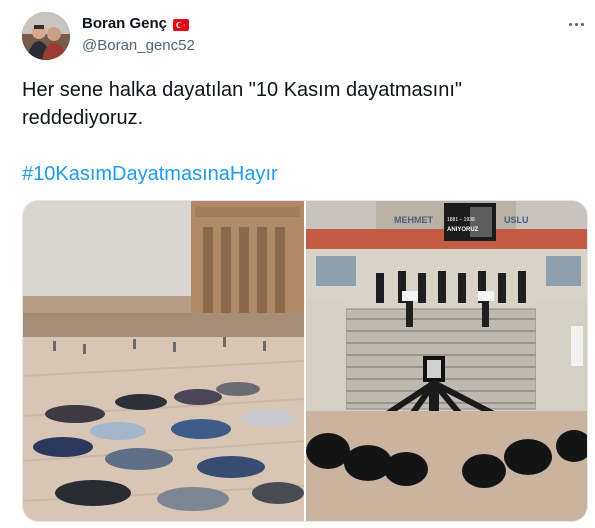  What do you see at coordinates (150, 174) in the screenshot?
I see `hashtag-link: #10KasımDayatmasınaHayır` at bounding box center [150, 174].